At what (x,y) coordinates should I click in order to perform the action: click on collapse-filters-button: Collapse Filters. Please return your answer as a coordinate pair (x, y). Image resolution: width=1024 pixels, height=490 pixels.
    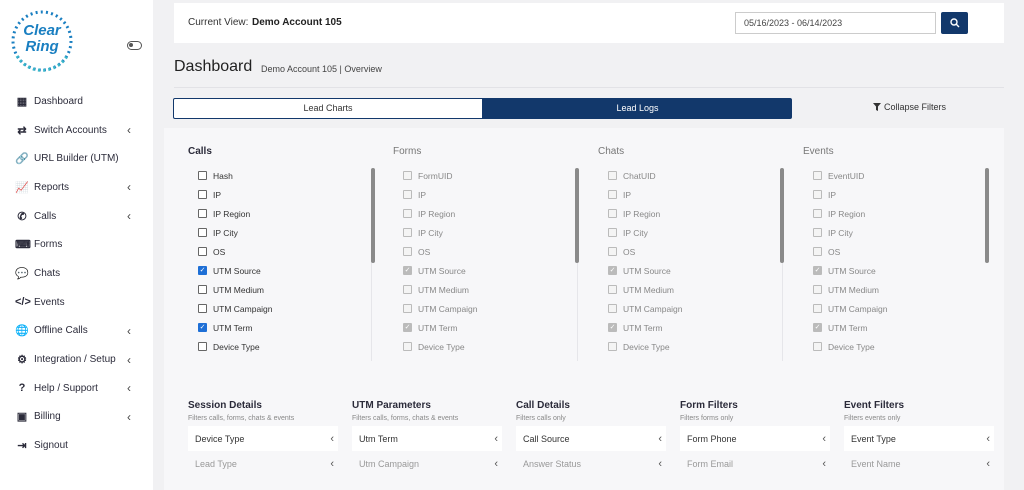
    Looking at the image, I should click on (909, 107).